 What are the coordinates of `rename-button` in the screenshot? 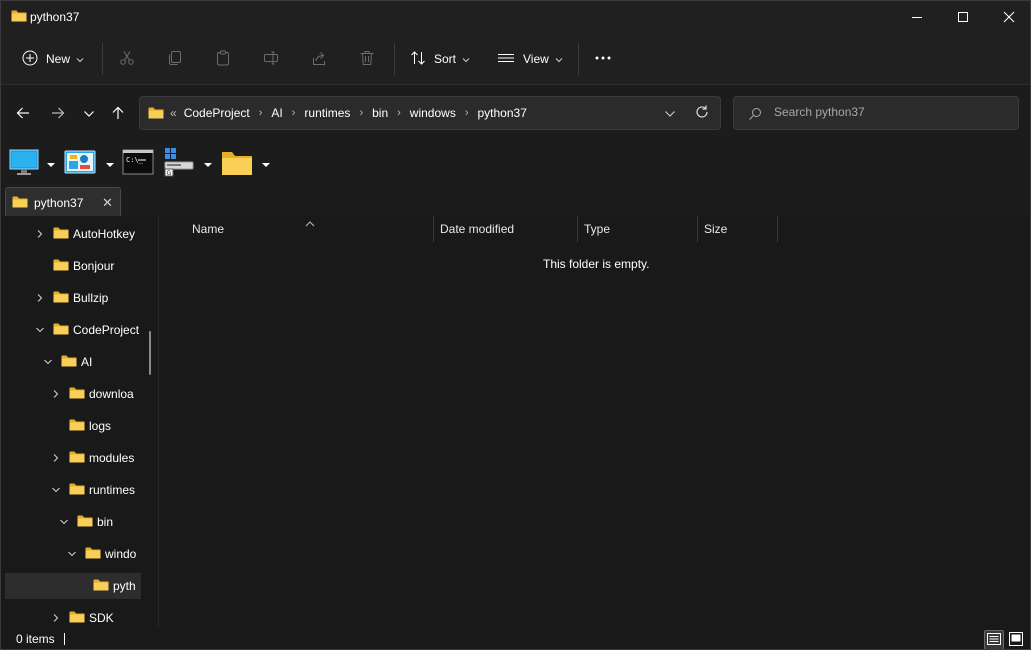 It's located at (271, 59).